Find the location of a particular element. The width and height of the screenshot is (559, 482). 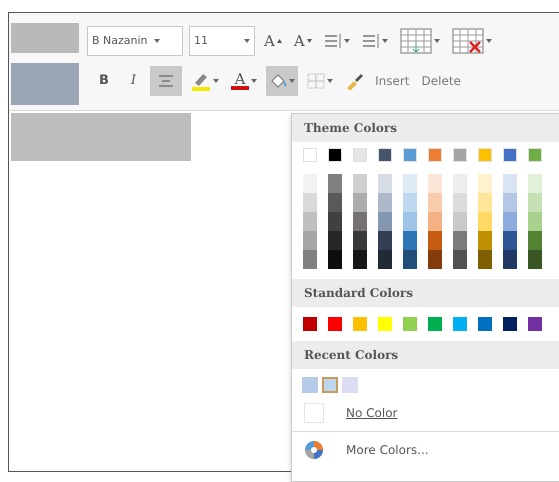

shading-button is located at coordinates (282, 81).